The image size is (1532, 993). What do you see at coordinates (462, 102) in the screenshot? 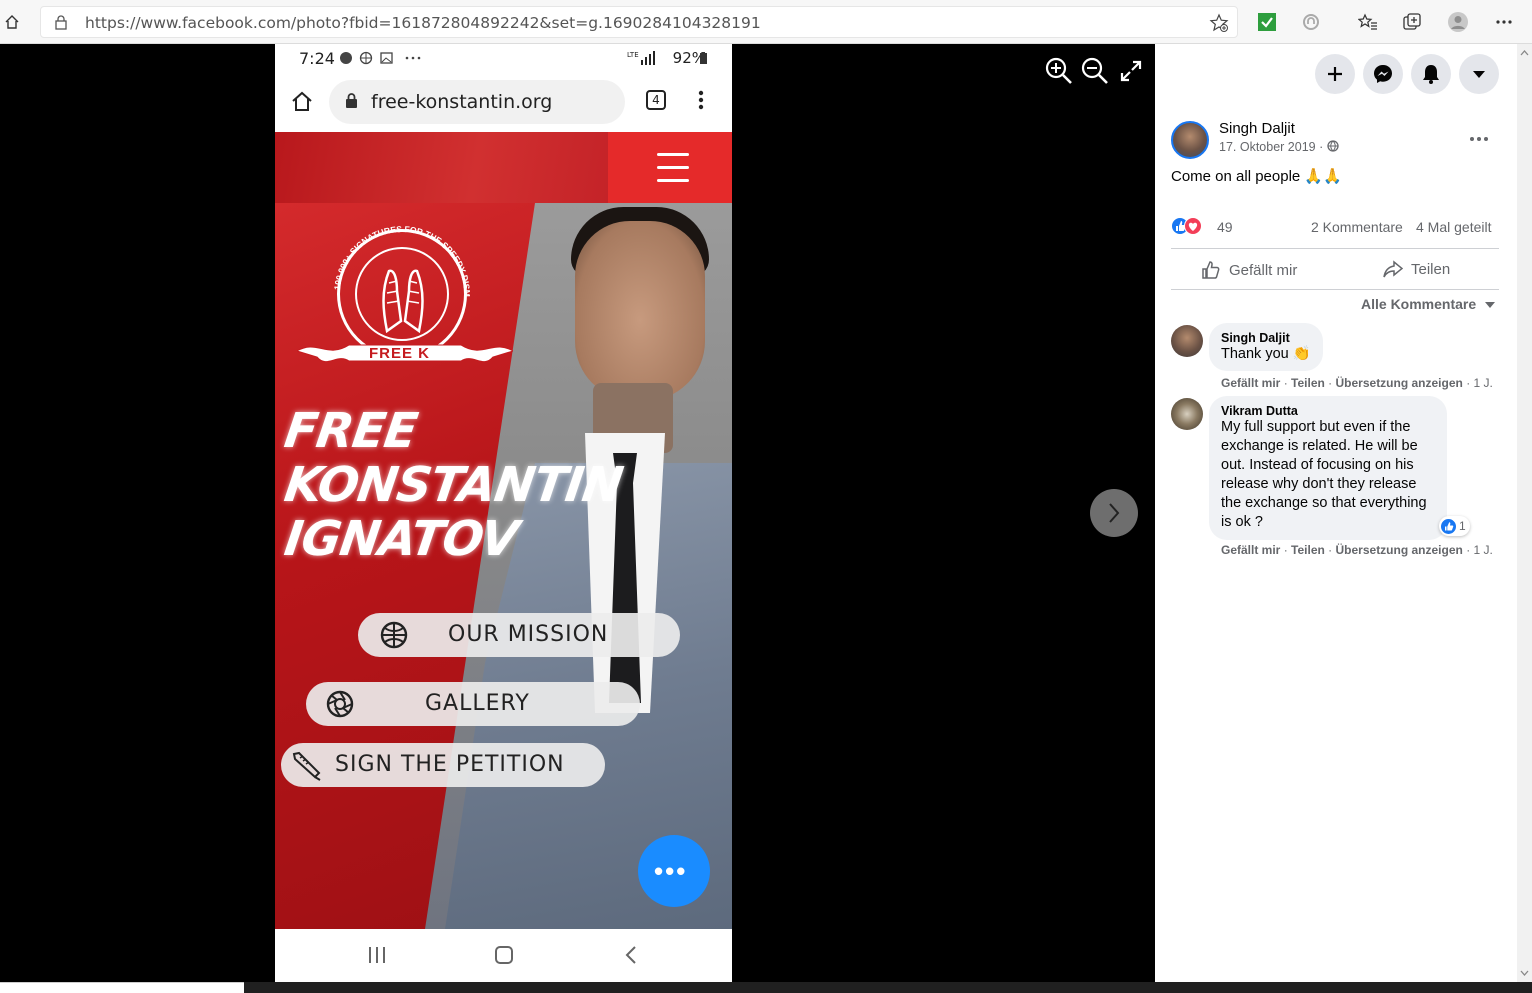
I see `phone-url-text: free-konstantin.org` at bounding box center [462, 102].